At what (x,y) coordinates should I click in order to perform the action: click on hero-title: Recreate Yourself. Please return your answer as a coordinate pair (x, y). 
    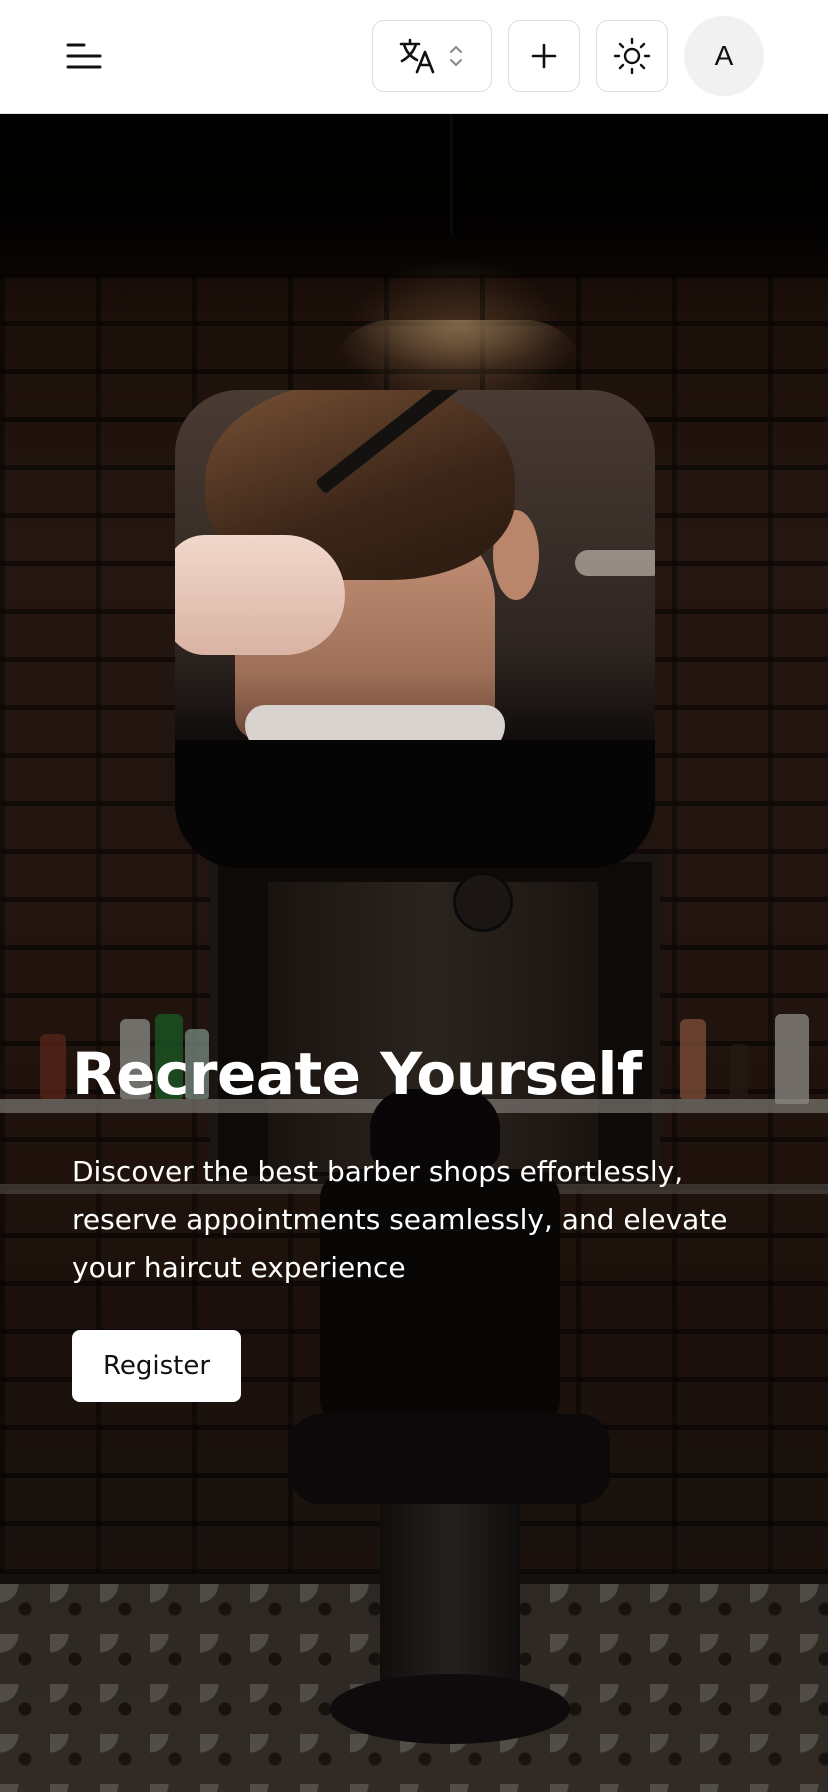
    Looking at the image, I should click on (357, 1074).